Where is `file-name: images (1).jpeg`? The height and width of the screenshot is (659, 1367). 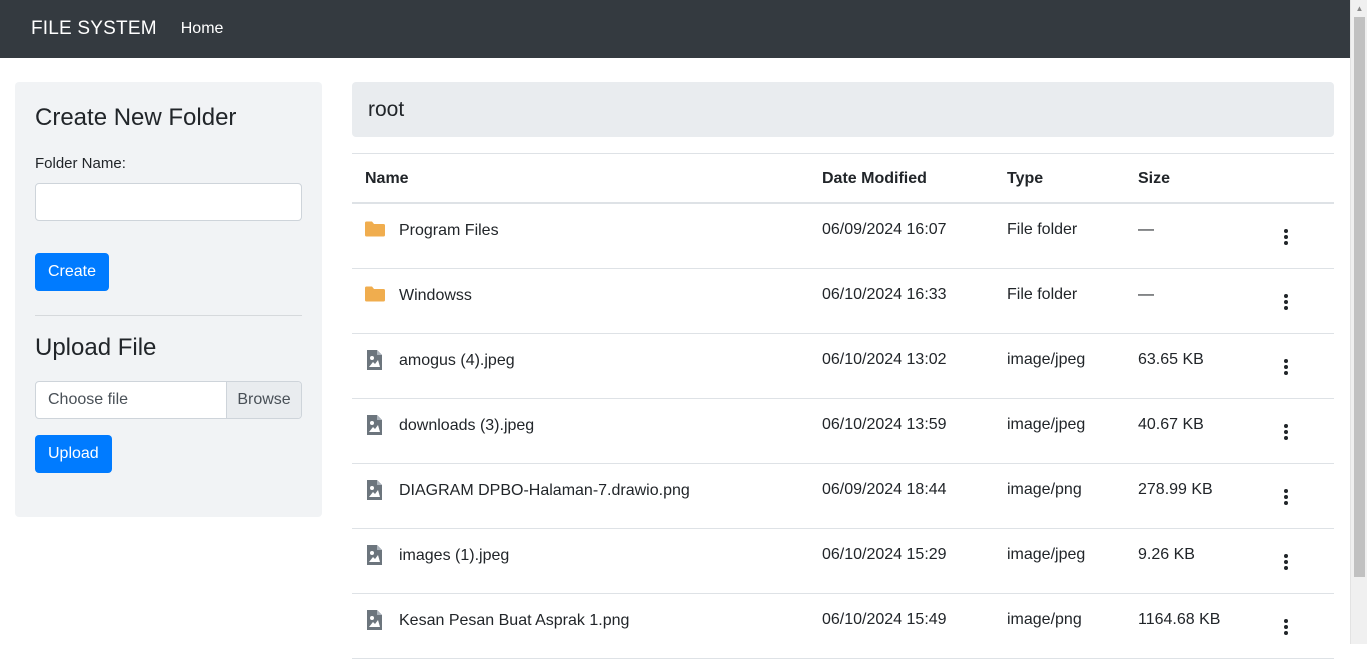 file-name: images (1).jpeg is located at coordinates (454, 556).